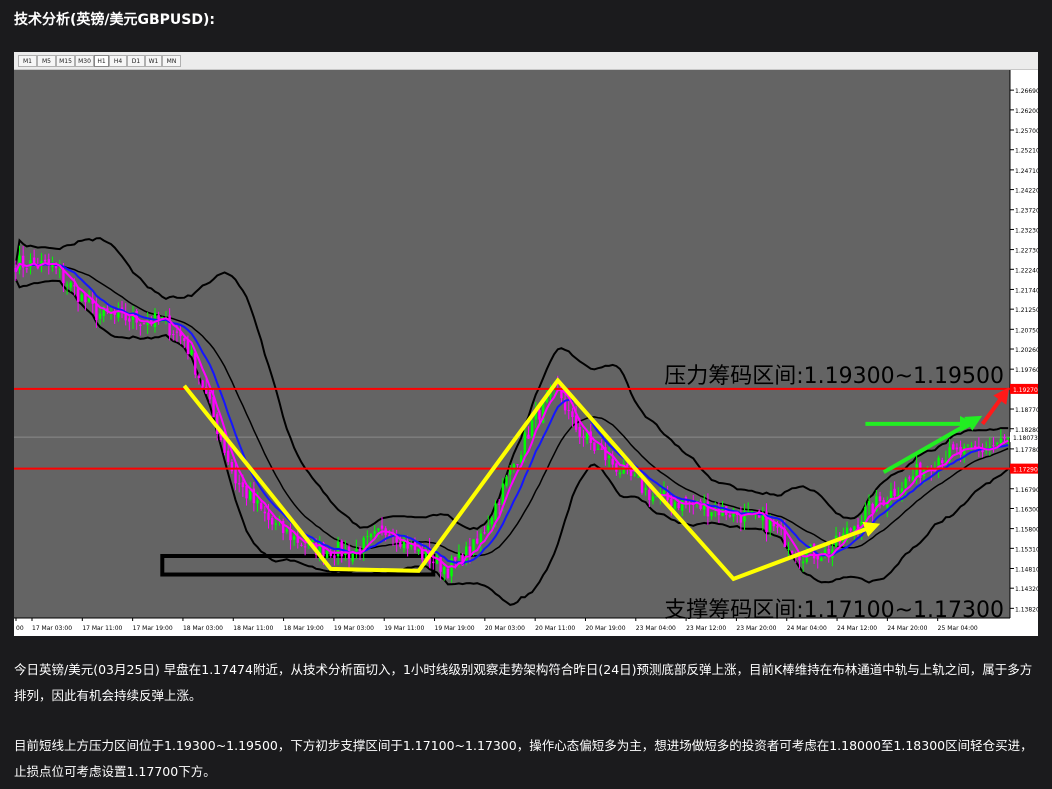  Describe the element at coordinates (153, 61) in the screenshot. I see `tf-button-w1: W1` at that location.